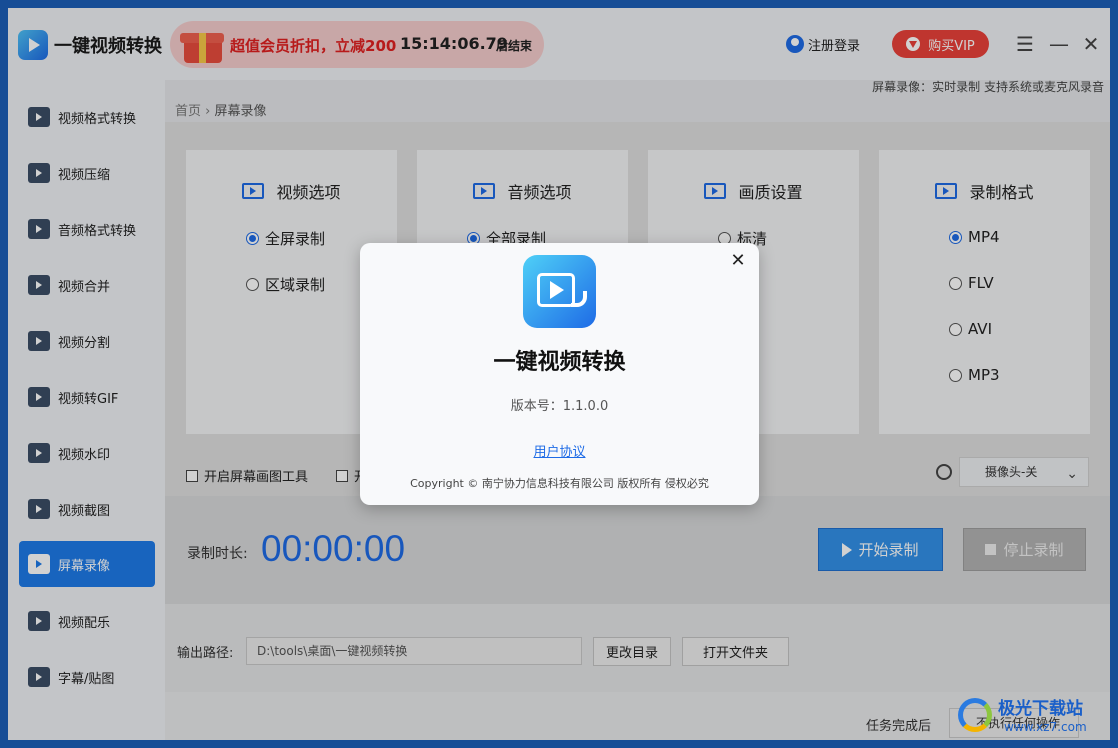  What do you see at coordinates (738, 261) in the screenshot?
I see `dialog-close-icon: ✕` at bounding box center [738, 261].